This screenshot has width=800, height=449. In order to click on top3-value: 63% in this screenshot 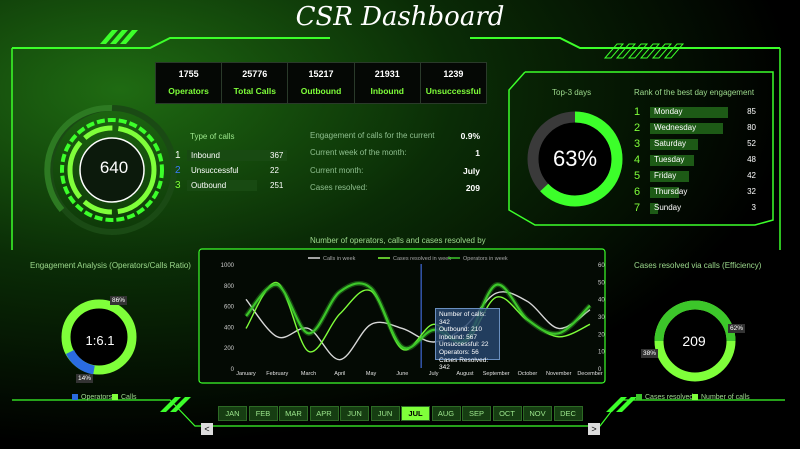, I will do `click(575, 158)`.